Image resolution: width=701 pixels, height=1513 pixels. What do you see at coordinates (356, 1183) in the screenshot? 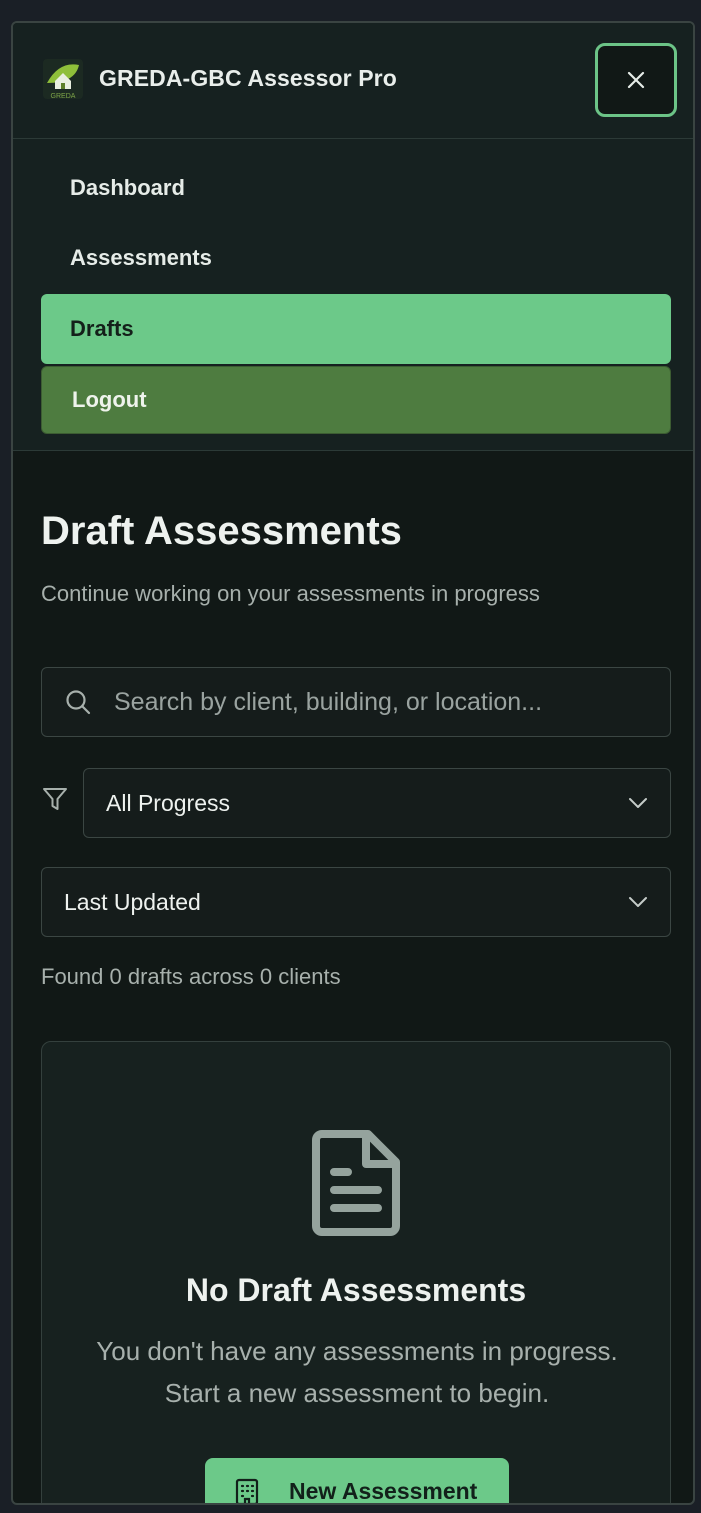
I see `document-icon` at bounding box center [356, 1183].